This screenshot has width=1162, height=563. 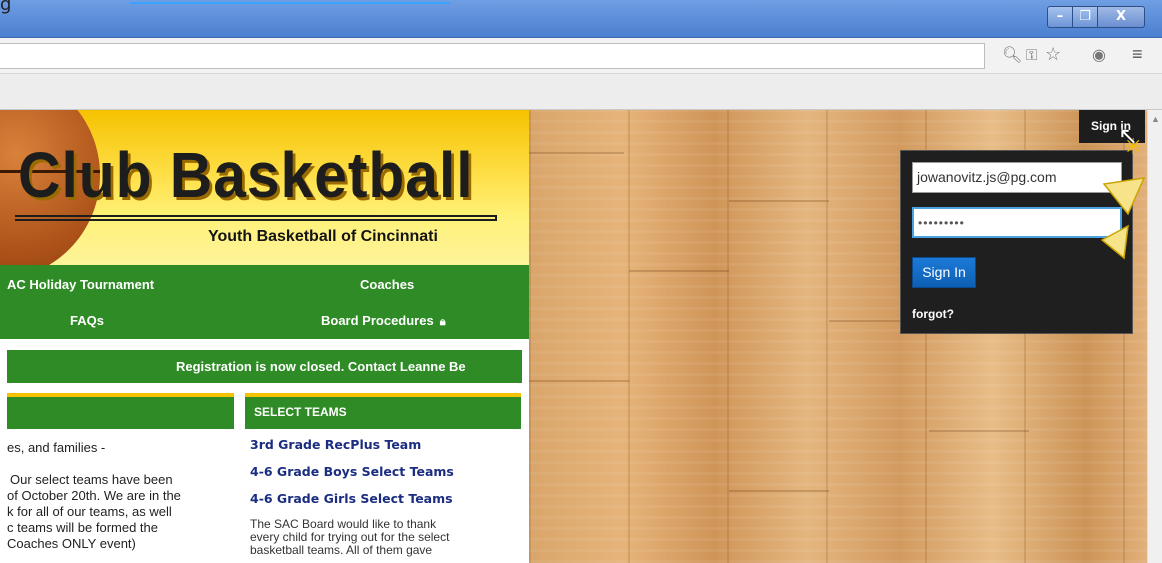 What do you see at coordinates (1017, 177) in the screenshot?
I see `email-field: jowanovitz.js@pg.com` at bounding box center [1017, 177].